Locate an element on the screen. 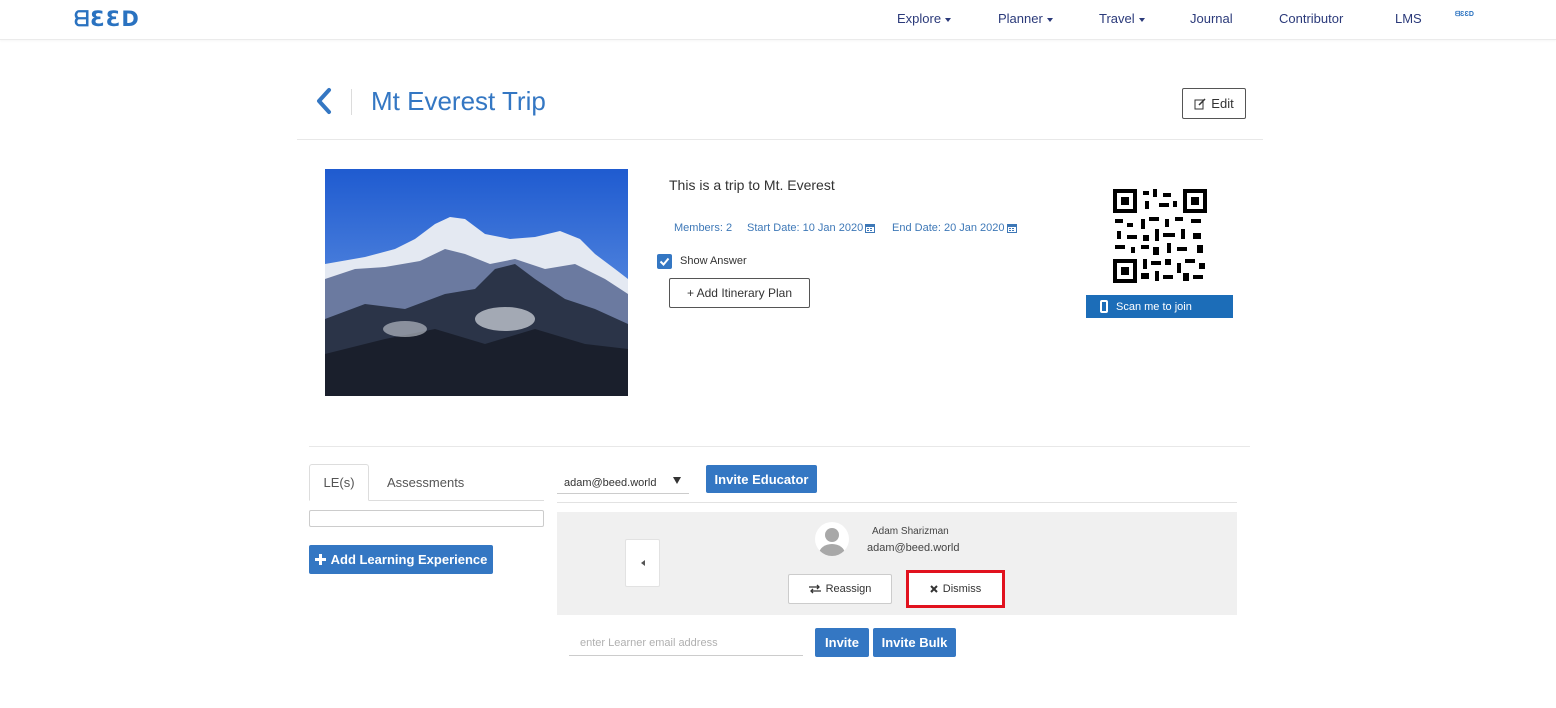 The width and height of the screenshot is (1556, 708). scan-label: Scan me to join is located at coordinates (1154, 306).